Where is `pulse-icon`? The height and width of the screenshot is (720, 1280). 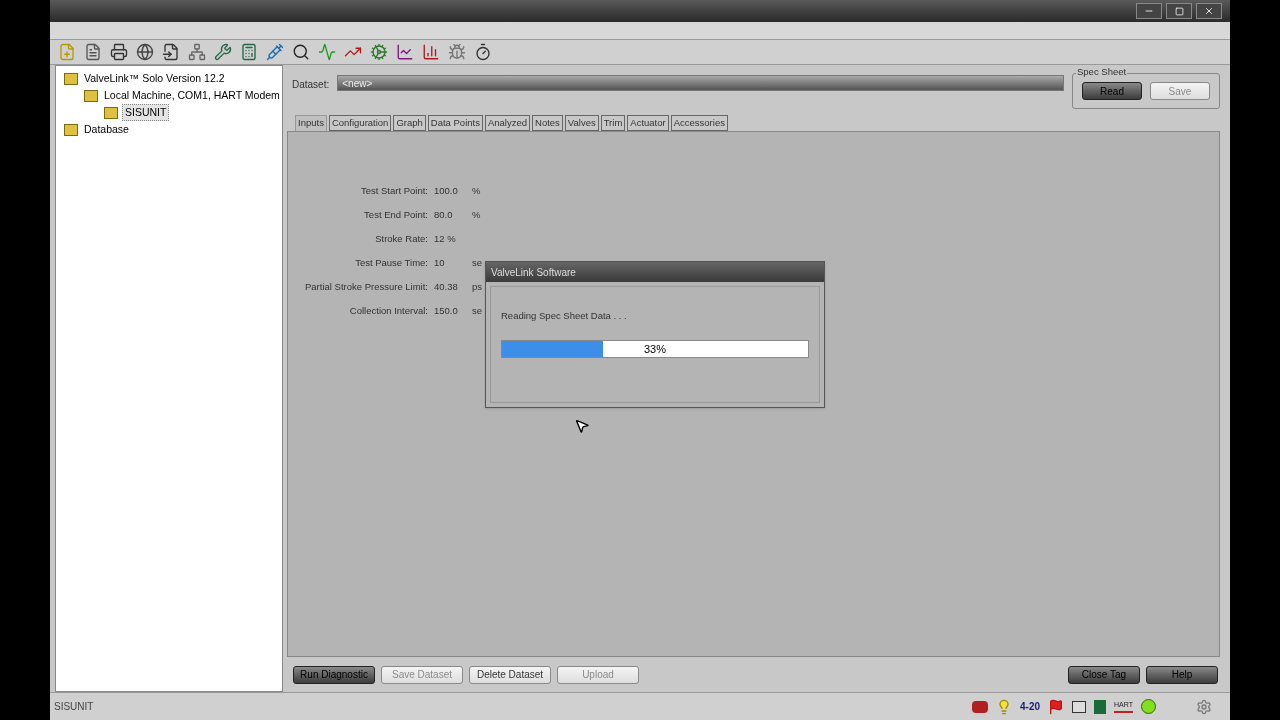
pulse-icon is located at coordinates (327, 52).